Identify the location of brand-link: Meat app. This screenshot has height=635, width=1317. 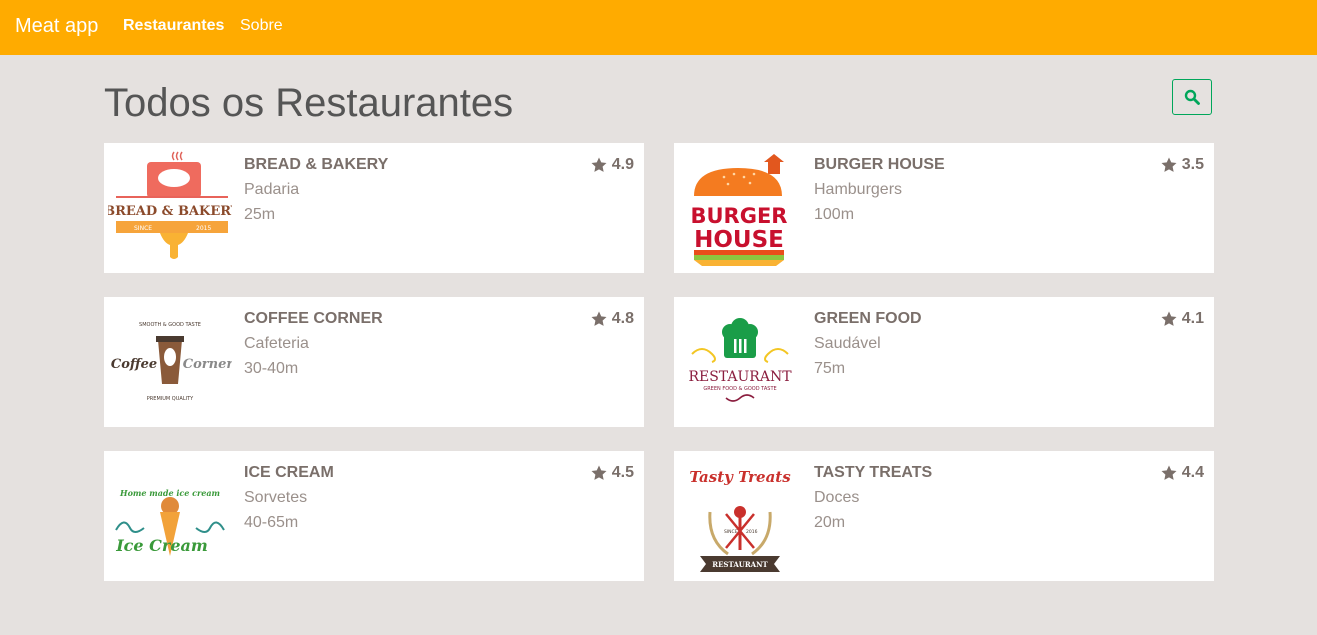
(56, 26).